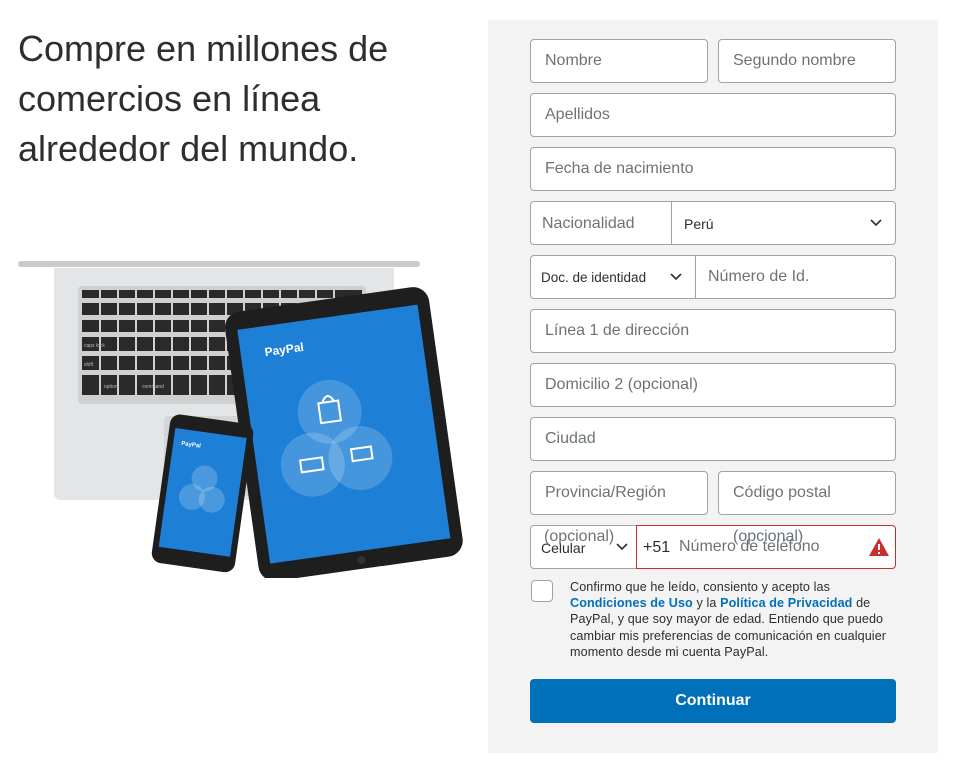  I want to click on state-input, so click(619, 493).